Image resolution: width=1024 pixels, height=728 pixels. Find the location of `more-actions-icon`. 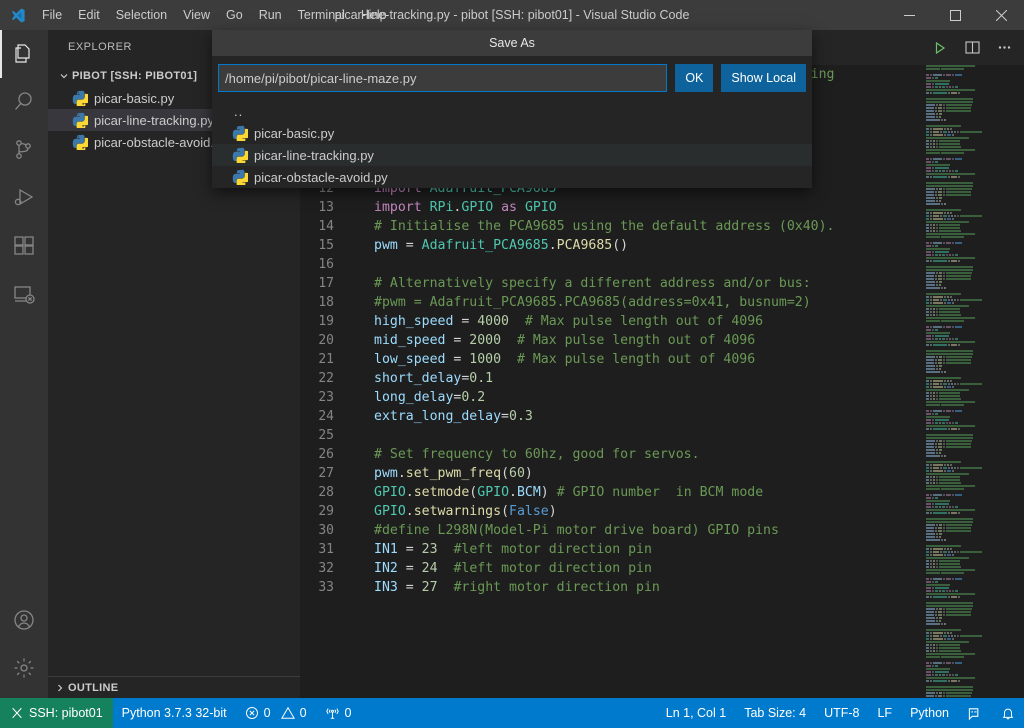

more-actions-icon is located at coordinates (1004, 48).